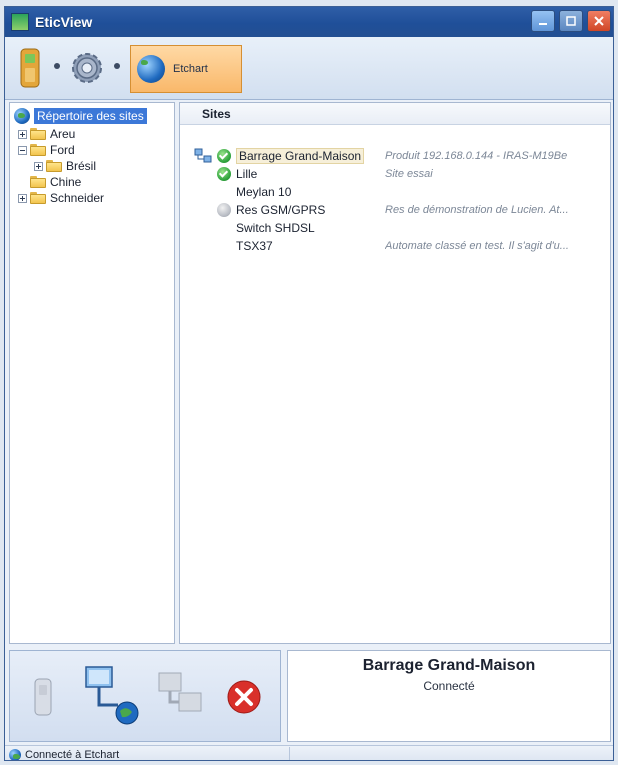  I want to click on app-icon, so click(20, 22).